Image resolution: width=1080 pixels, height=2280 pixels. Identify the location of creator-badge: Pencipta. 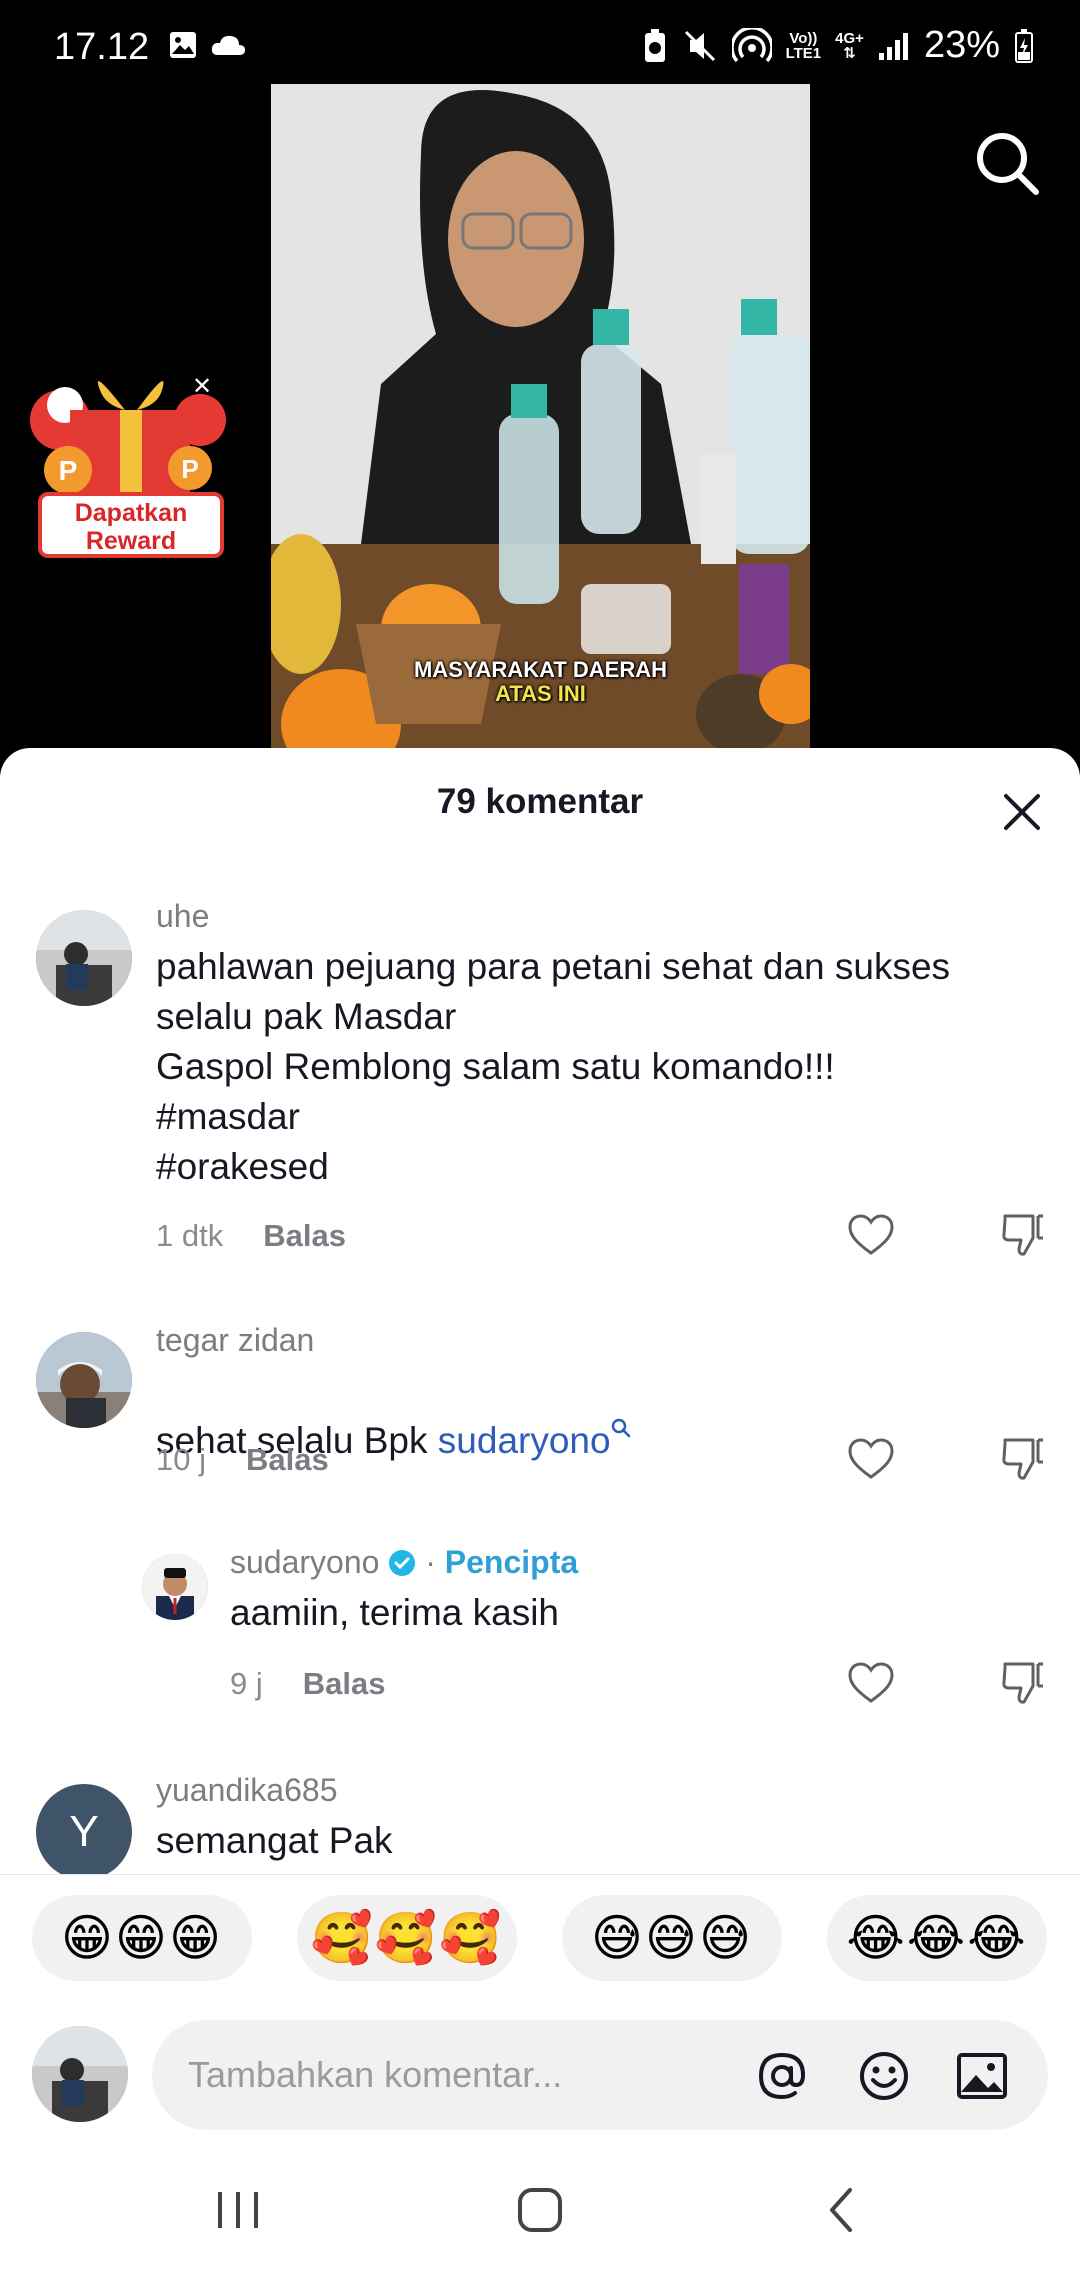
(511, 1562).